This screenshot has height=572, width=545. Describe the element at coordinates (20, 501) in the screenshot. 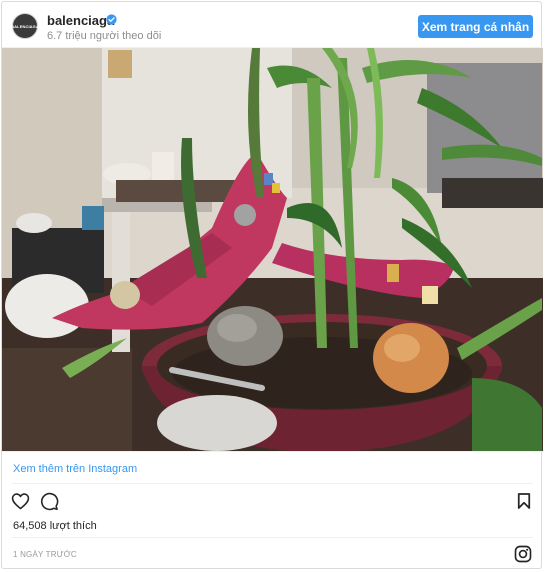

I see `heart-icon` at that location.